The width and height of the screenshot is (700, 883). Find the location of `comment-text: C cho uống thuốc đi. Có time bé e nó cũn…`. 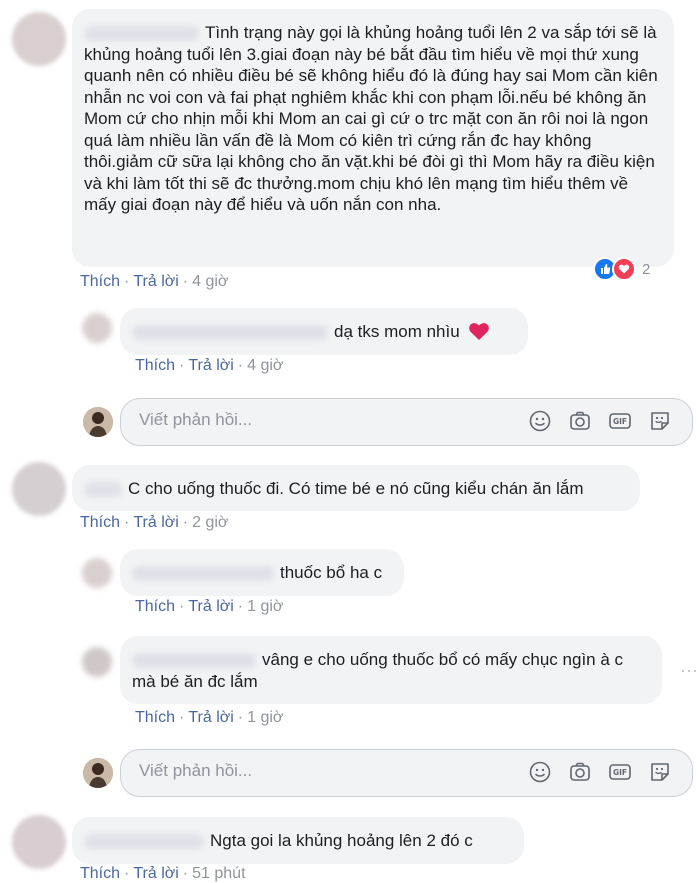

comment-text: C cho uống thuốc đi. Có time bé e nó cũn… is located at coordinates (356, 488).